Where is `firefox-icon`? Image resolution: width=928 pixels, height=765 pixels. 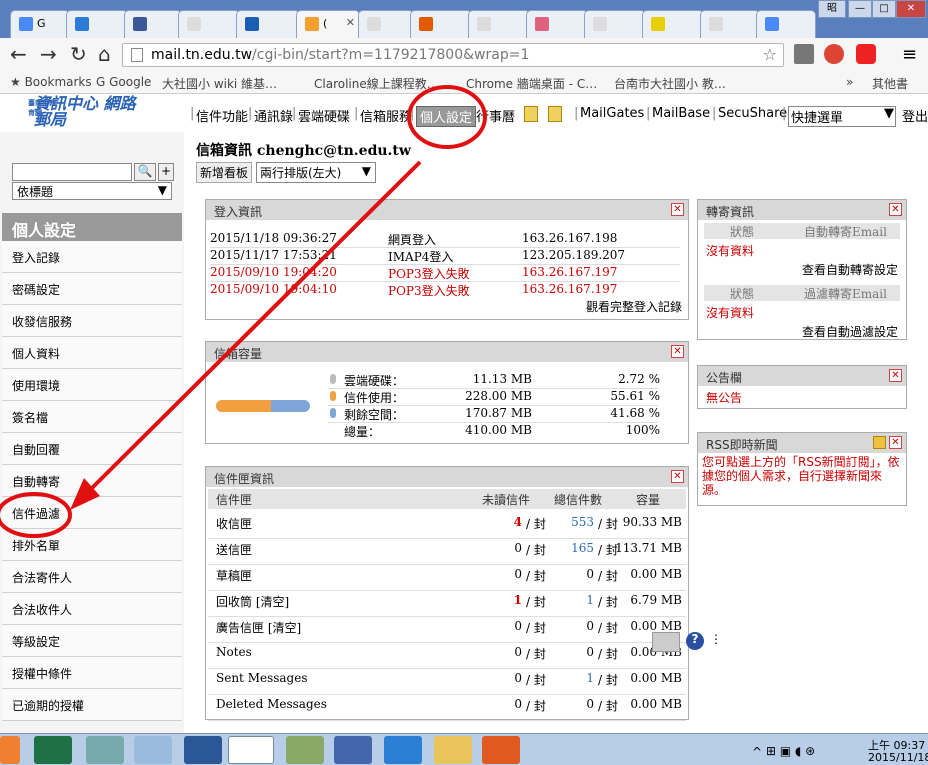 firefox-icon is located at coordinates (501, 750).